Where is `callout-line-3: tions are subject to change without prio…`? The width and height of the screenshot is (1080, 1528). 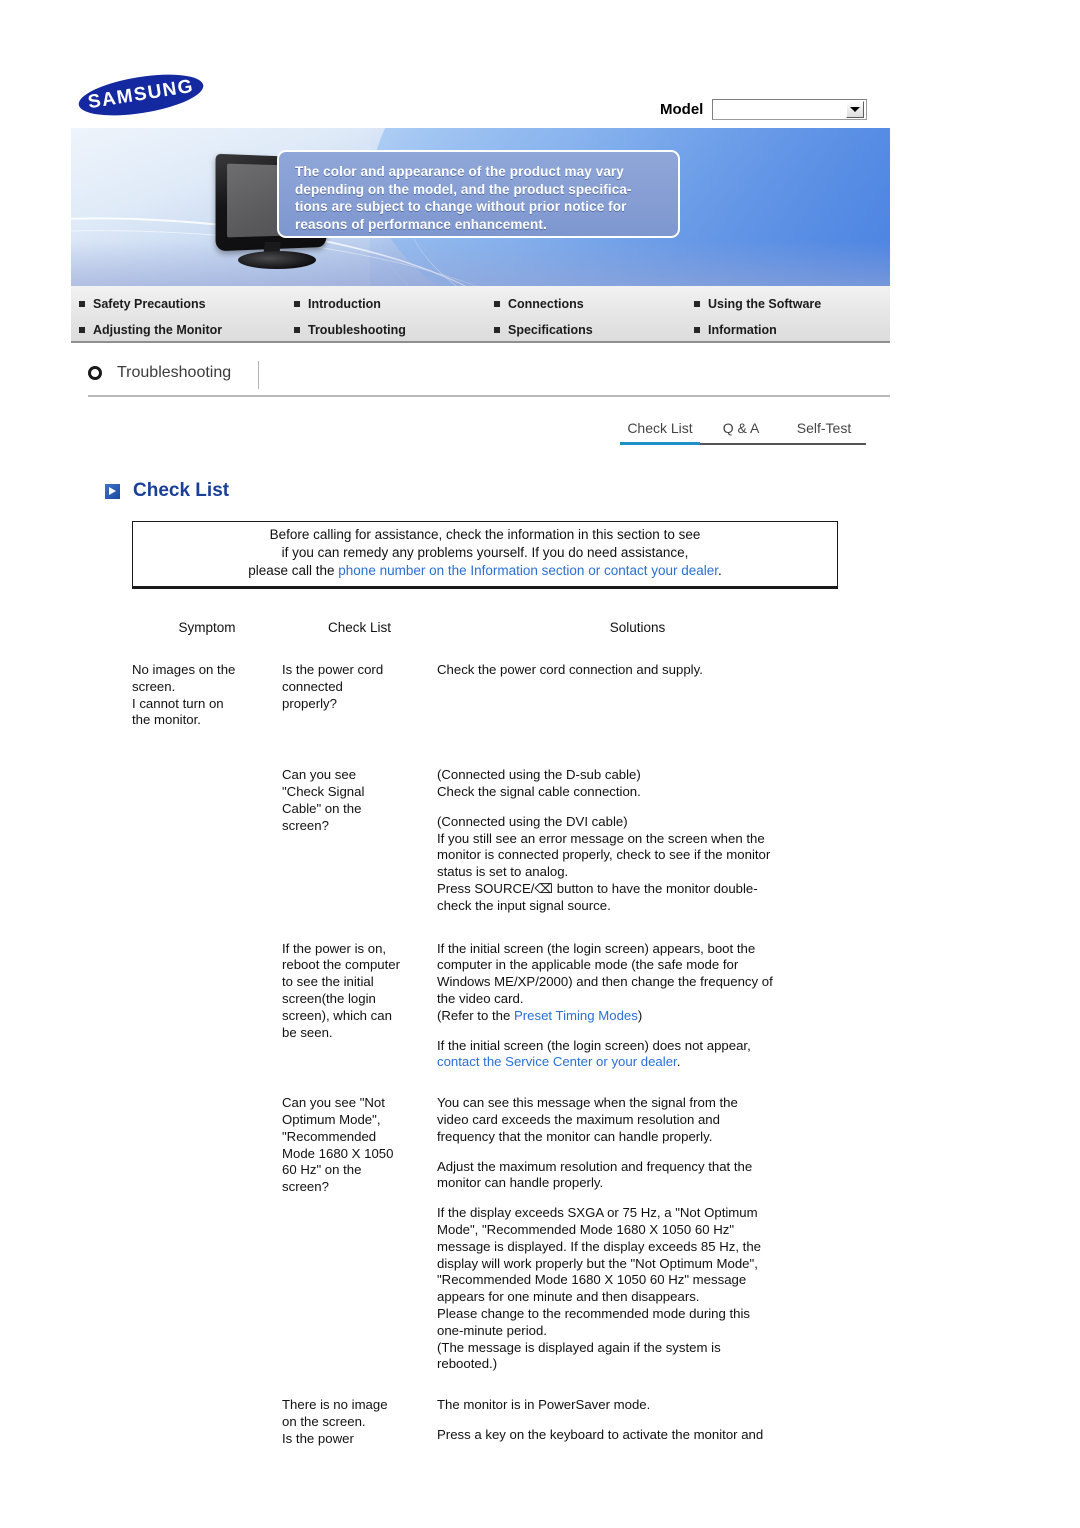
callout-line-3: tions are subject to change without prio… is located at coordinates (461, 206).